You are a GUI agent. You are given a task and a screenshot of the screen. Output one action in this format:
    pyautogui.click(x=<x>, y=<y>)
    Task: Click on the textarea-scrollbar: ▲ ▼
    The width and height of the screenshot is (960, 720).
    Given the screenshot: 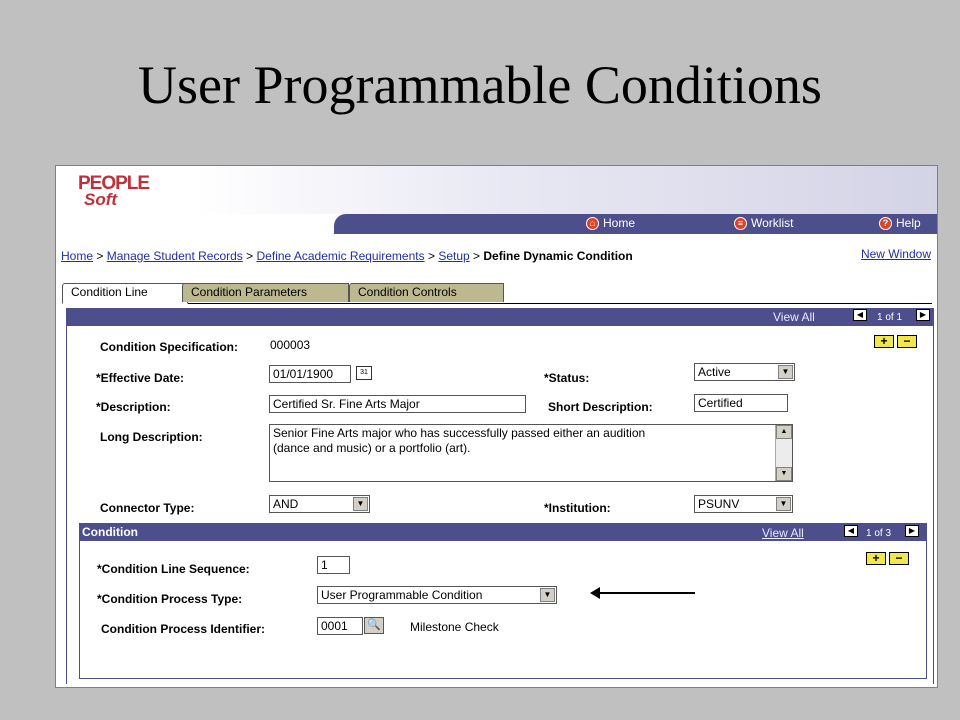 What is the action you would take?
    pyautogui.click(x=783, y=453)
    